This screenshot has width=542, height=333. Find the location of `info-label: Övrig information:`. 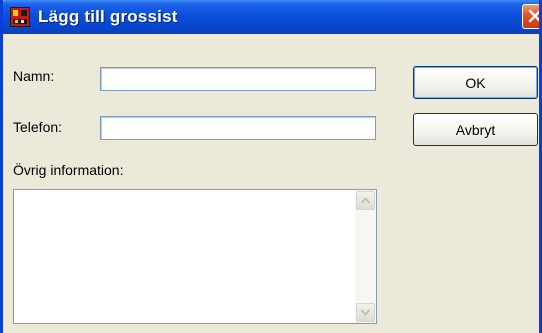

info-label: Övrig information: is located at coordinates (68, 170).